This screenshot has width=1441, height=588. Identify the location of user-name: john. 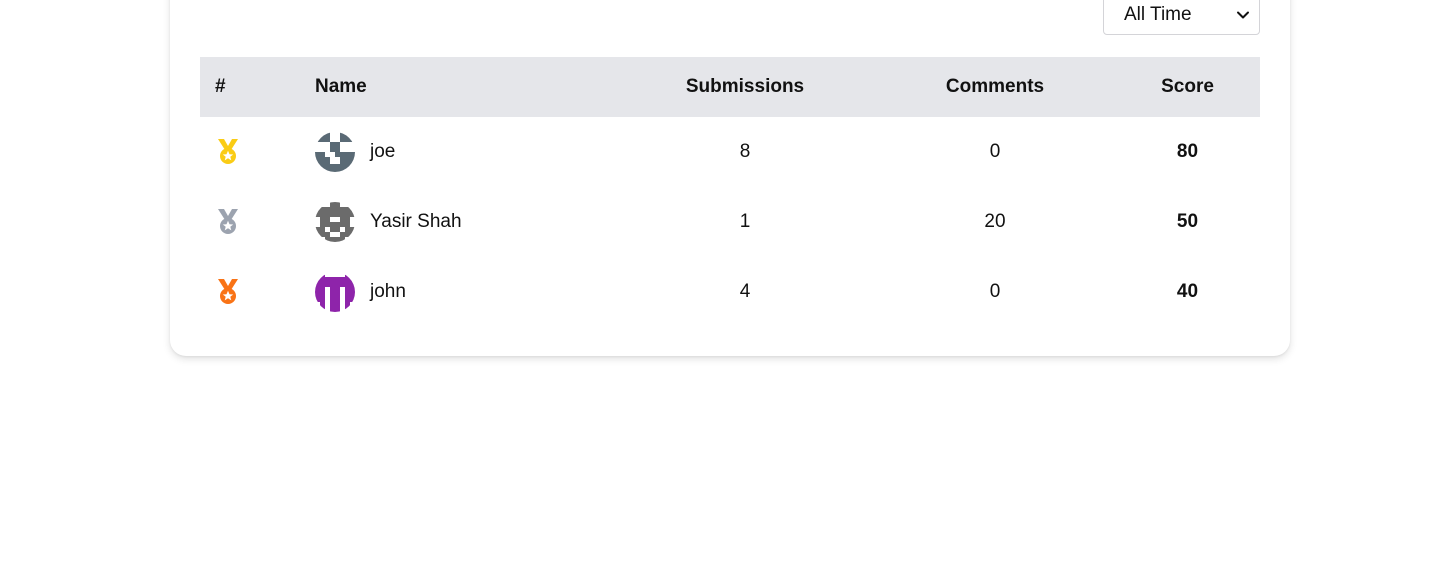
(388, 292).